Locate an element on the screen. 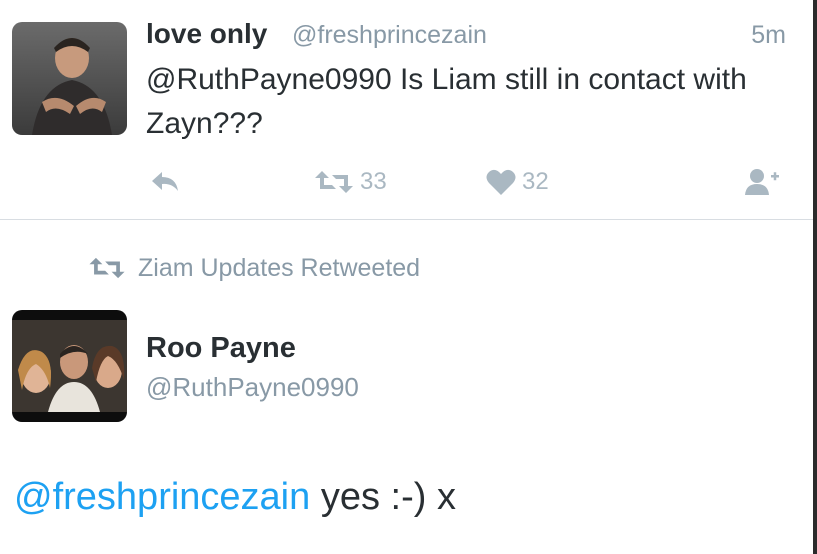 This screenshot has height=554, width=817. mention-link: @freshprincezain is located at coordinates (162, 497).